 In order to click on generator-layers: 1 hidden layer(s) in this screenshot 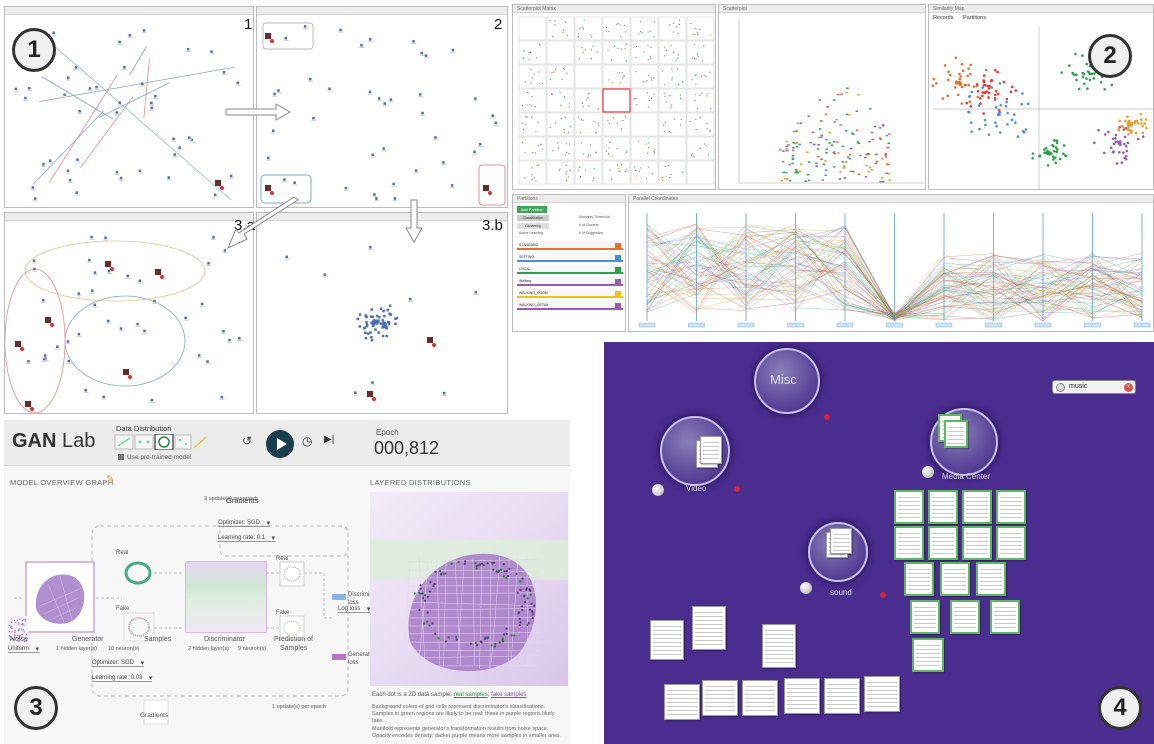, I will do `click(76, 649)`.